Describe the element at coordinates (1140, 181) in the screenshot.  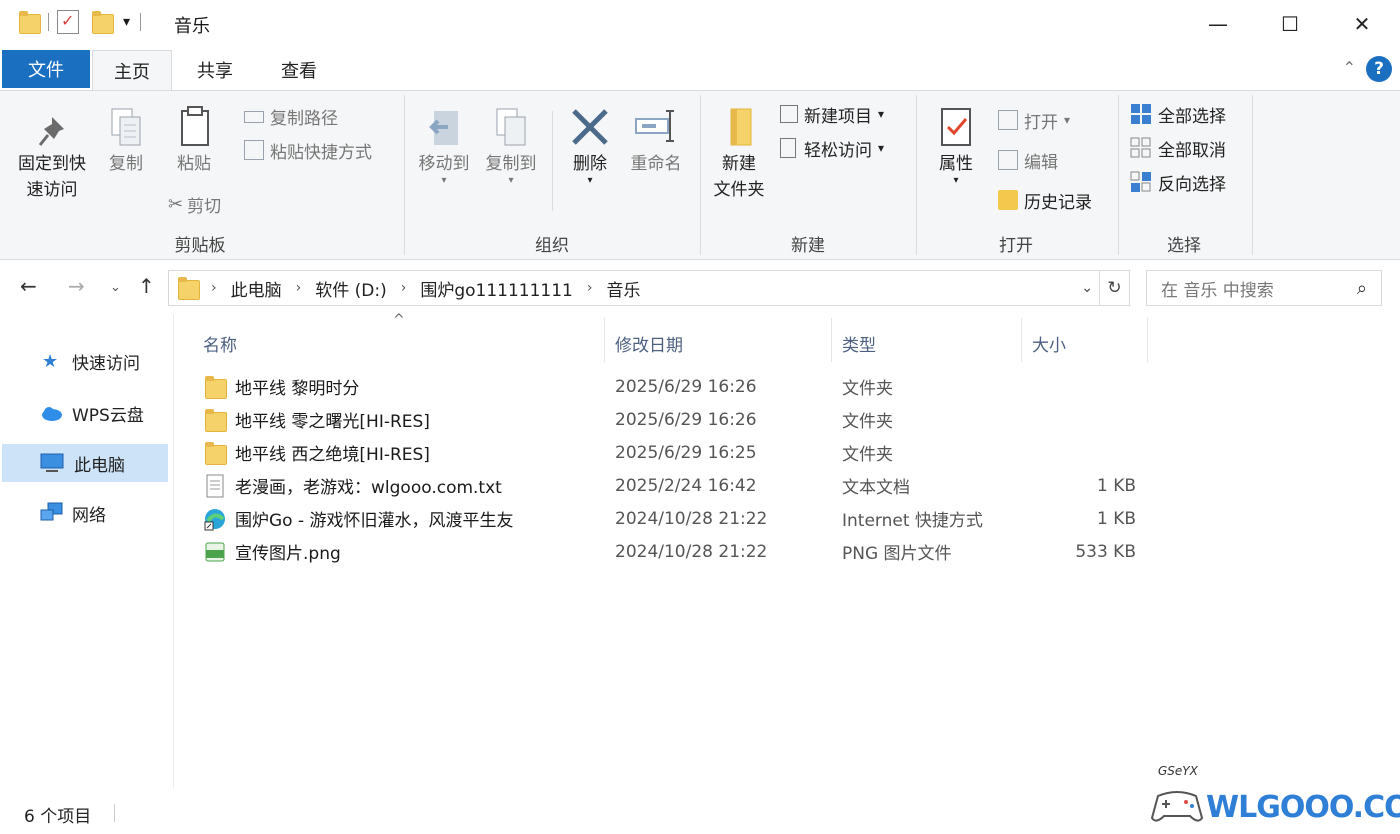
I see `invert-selection-icon` at that location.